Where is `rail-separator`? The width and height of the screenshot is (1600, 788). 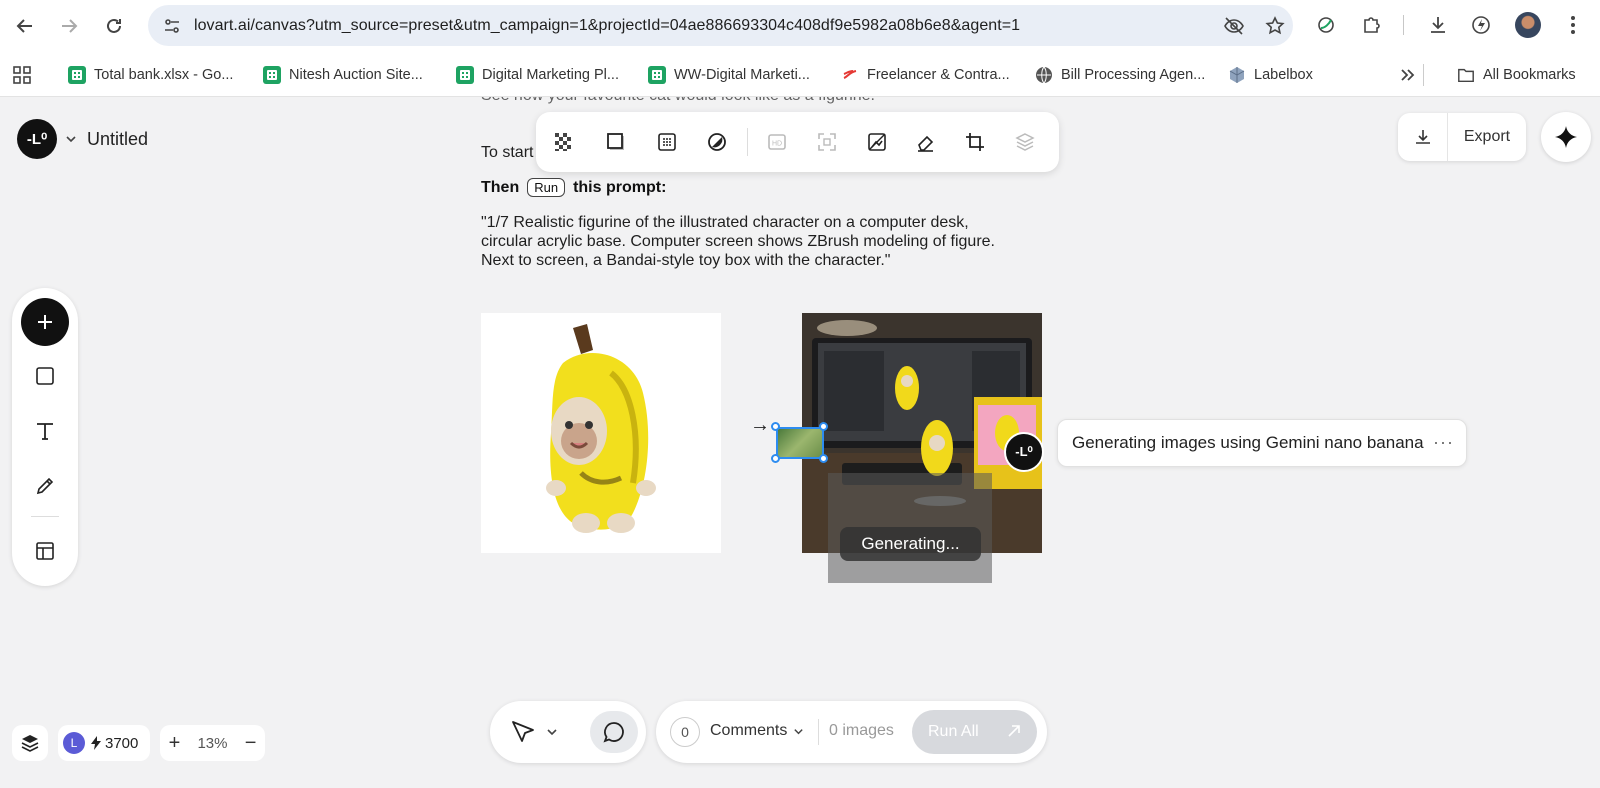
rail-separator is located at coordinates (45, 516).